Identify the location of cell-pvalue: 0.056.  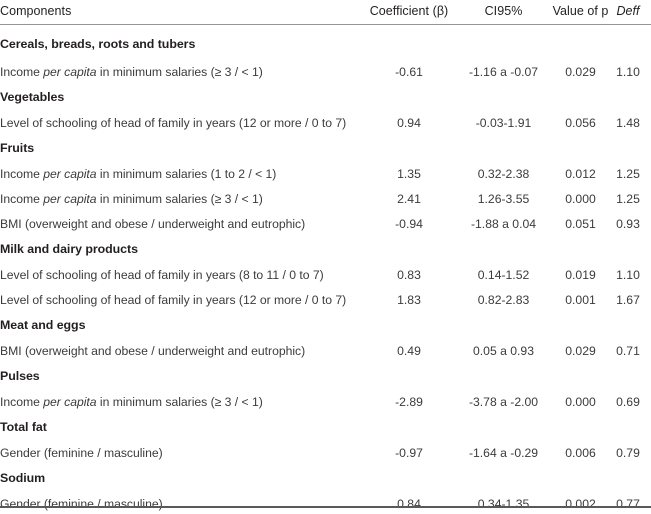
(580, 122).